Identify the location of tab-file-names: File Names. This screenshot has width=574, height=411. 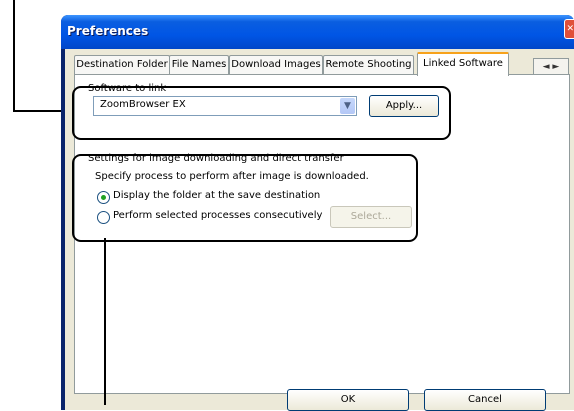
(199, 64).